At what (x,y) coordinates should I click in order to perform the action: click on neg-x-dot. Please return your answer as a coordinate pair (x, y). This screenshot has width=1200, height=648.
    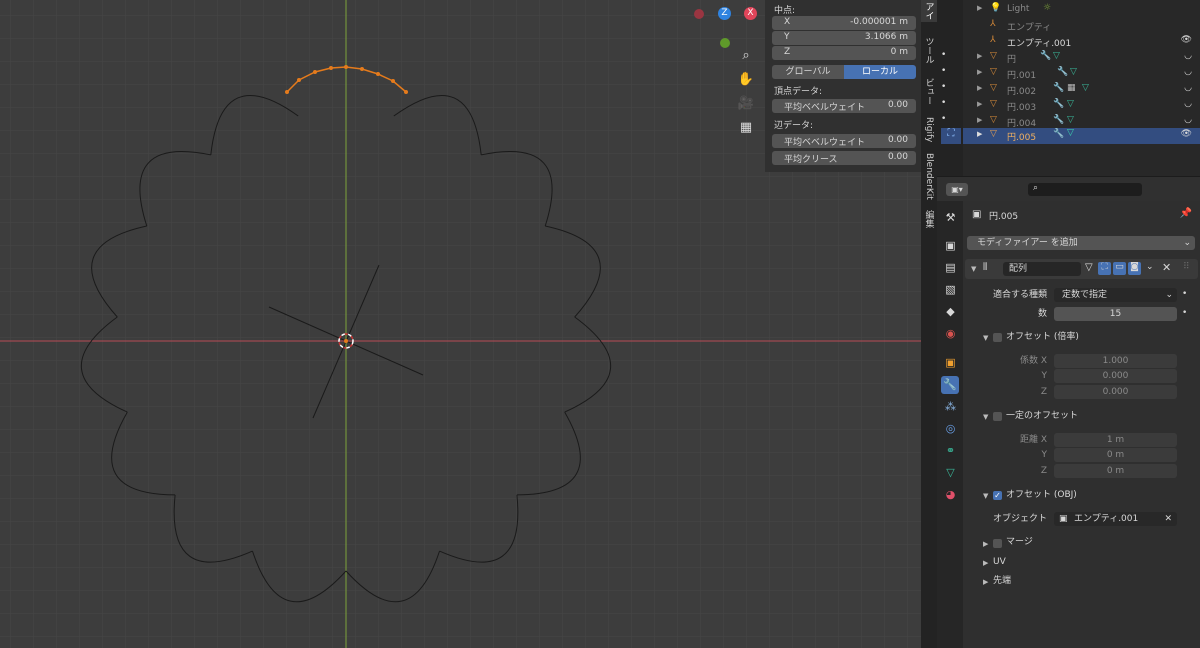
    Looking at the image, I should click on (699, 14).